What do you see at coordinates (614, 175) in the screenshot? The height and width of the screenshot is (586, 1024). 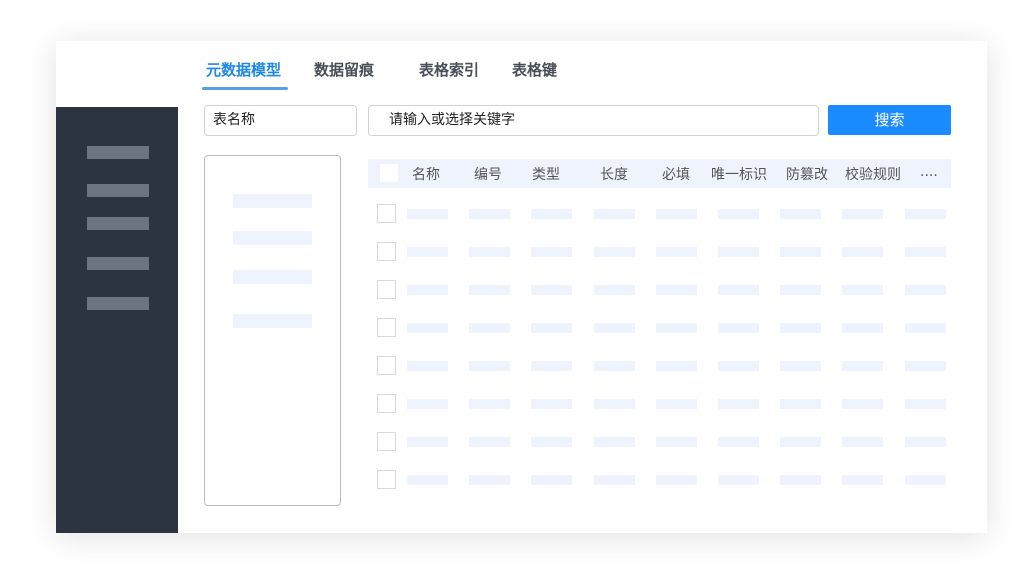 I see `column-header: 长度` at bounding box center [614, 175].